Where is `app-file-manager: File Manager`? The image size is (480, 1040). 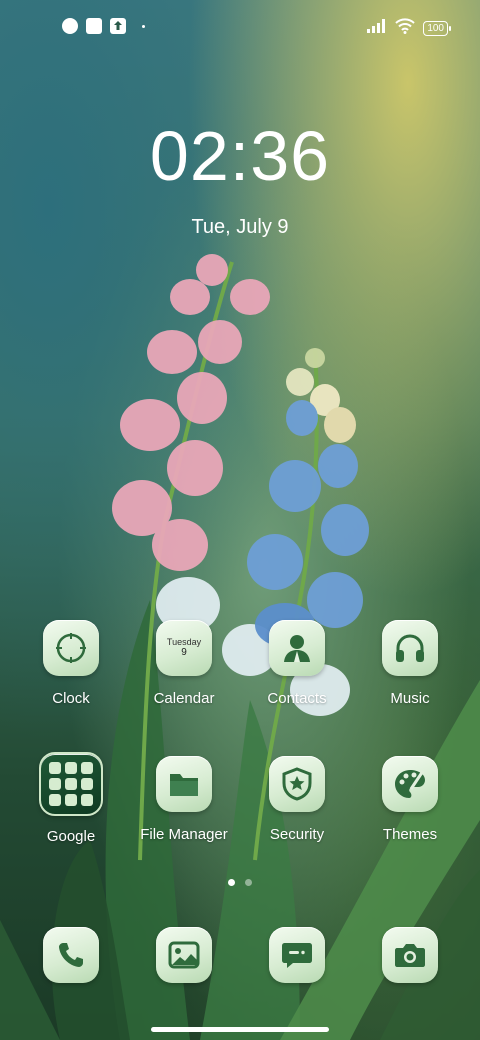 app-file-manager: File Manager is located at coordinates (184, 799).